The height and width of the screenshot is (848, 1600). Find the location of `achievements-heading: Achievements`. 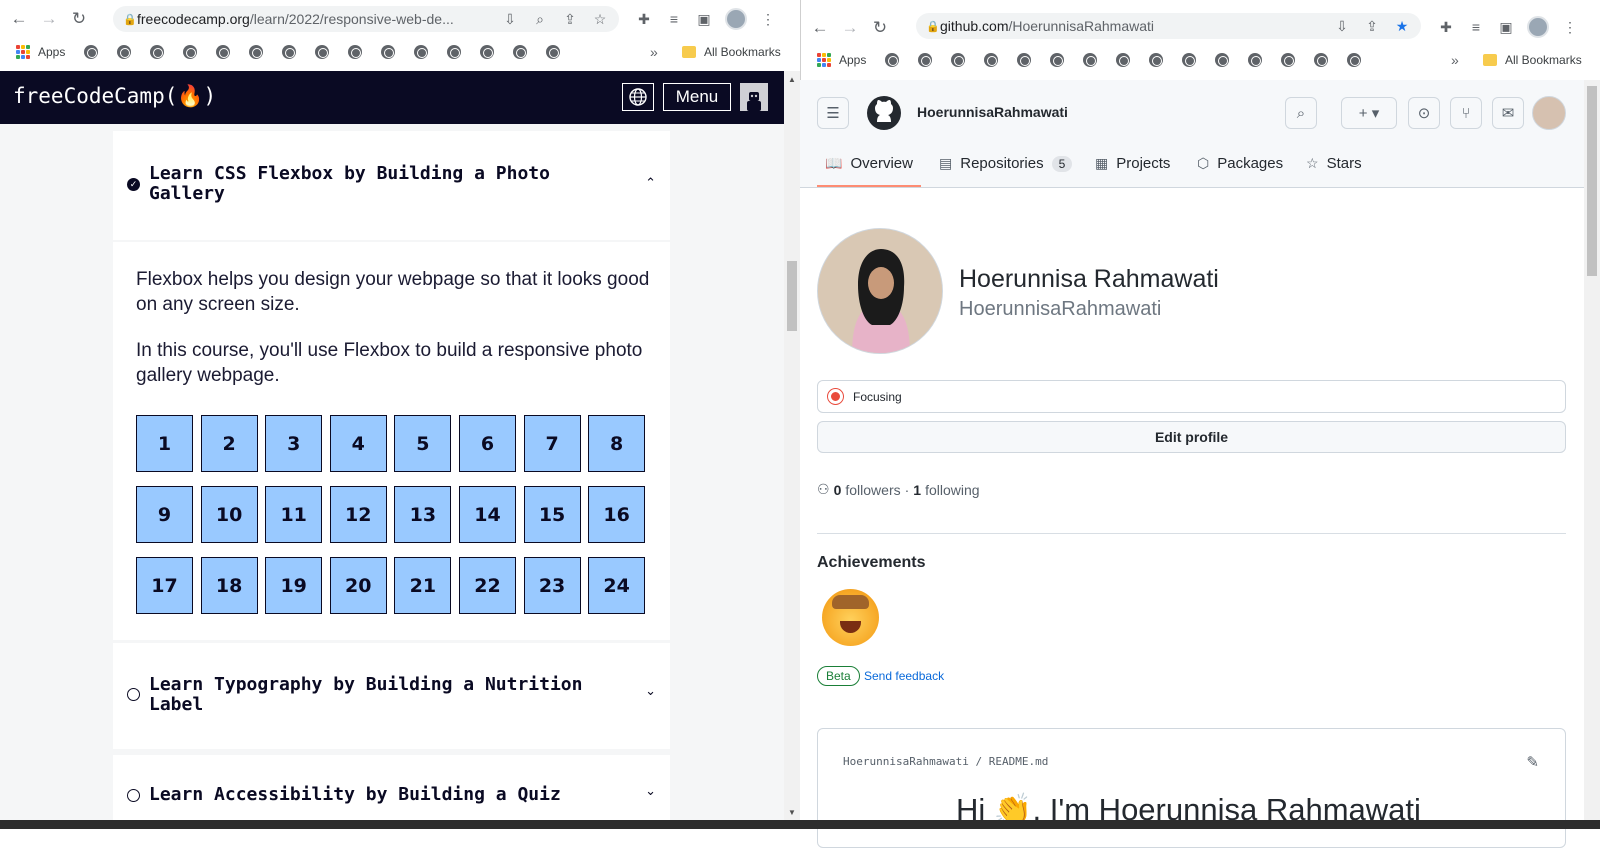

achievements-heading: Achievements is located at coordinates (871, 563).